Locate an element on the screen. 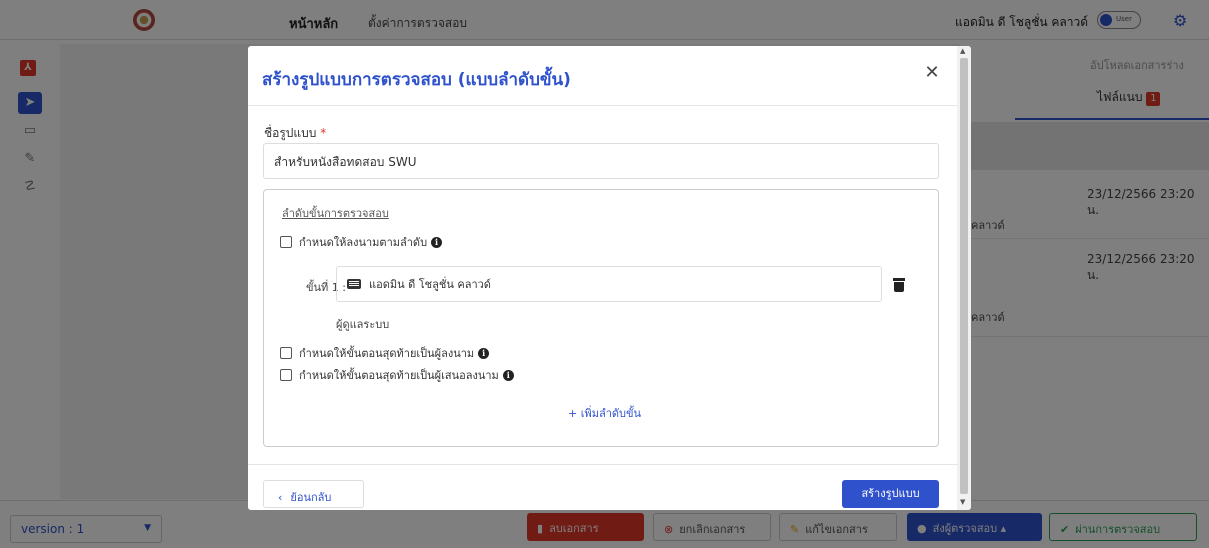 This screenshot has height=548, width=1209. last-proposer-checkbox is located at coordinates (286, 375).